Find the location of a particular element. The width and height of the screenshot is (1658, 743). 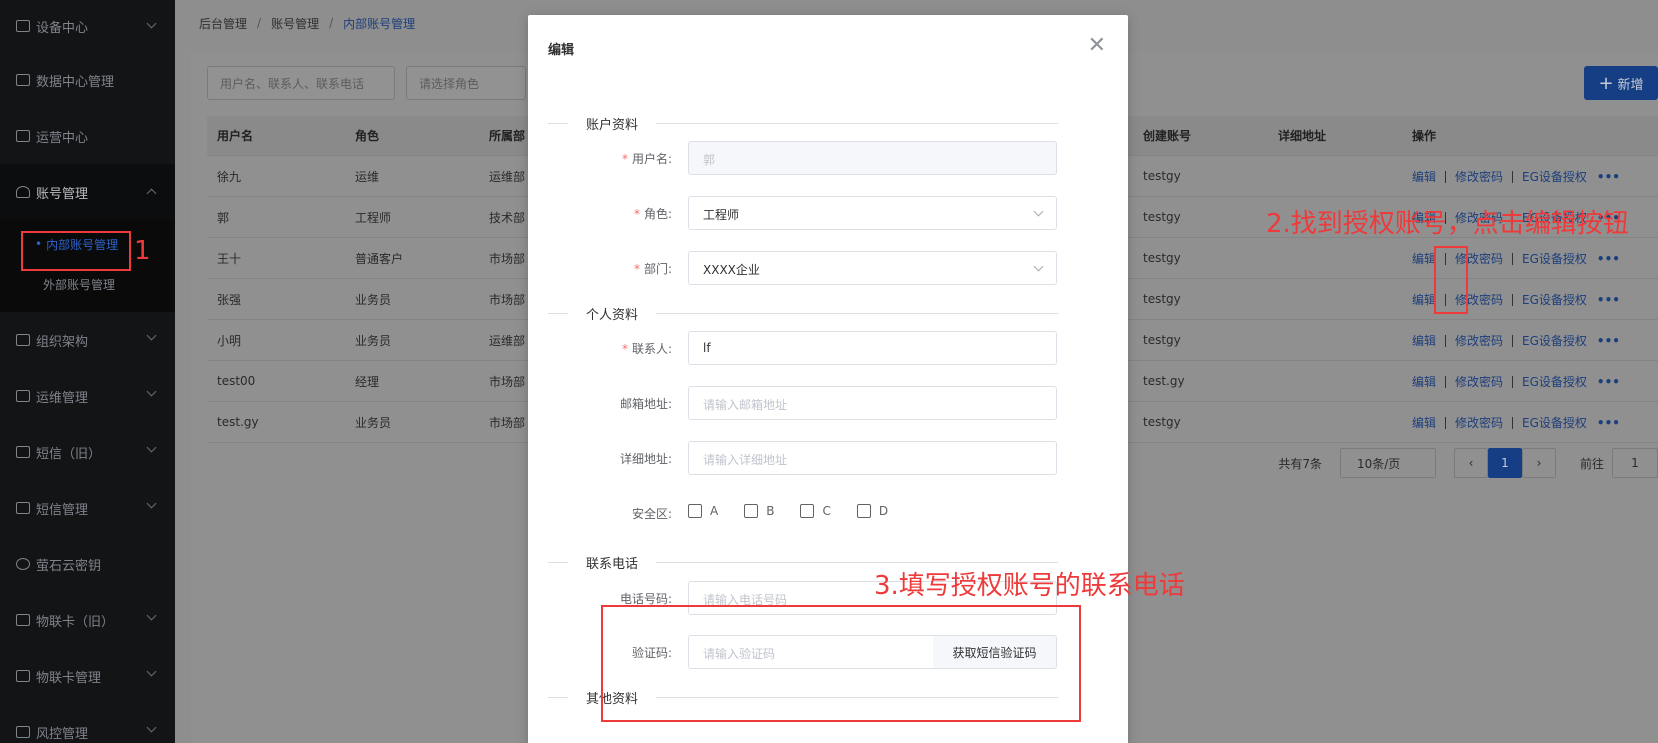

row-username: * 用户名: 郭 is located at coordinates (828, 158).